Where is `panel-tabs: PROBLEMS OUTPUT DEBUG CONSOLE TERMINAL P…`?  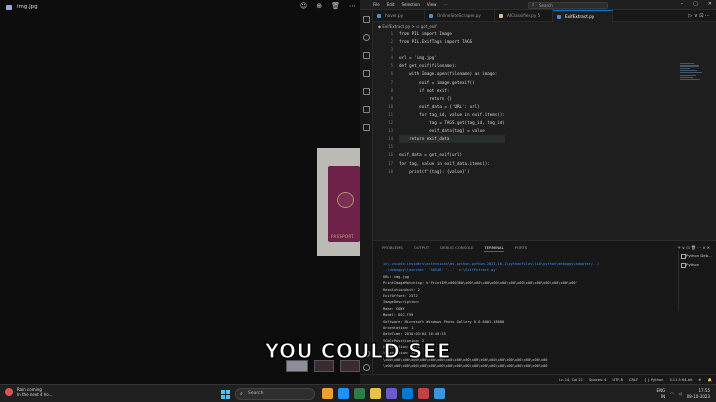
panel-tabs: PROBLEMS OUTPUT DEBUG CONSOLE TERMINAL P… is located at coordinates (454, 248).